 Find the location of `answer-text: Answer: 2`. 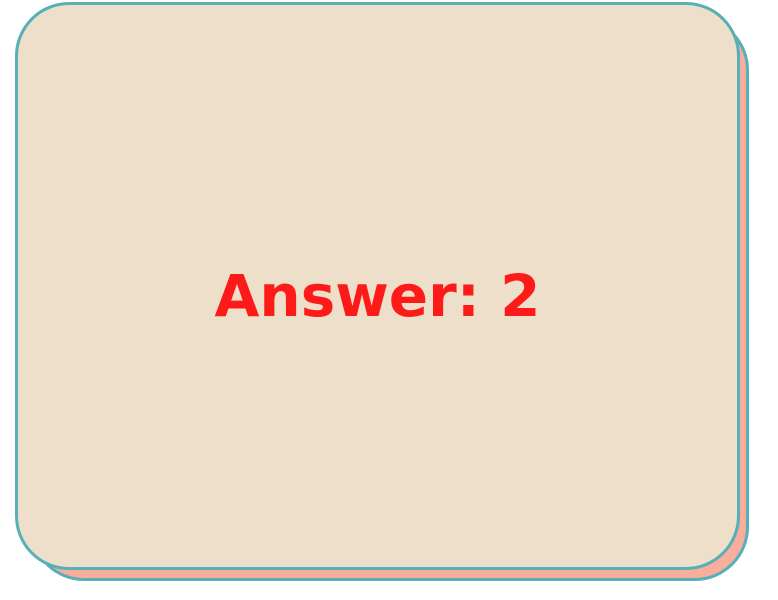

answer-text: Answer: 2 is located at coordinates (377, 296).